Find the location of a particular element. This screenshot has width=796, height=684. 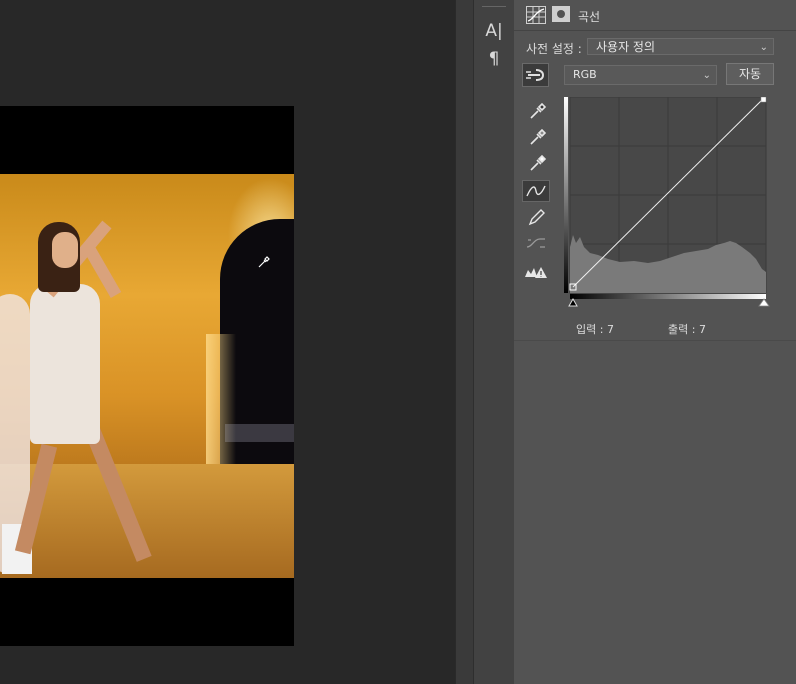

hand-finger-icon is located at coordinates (535, 75).